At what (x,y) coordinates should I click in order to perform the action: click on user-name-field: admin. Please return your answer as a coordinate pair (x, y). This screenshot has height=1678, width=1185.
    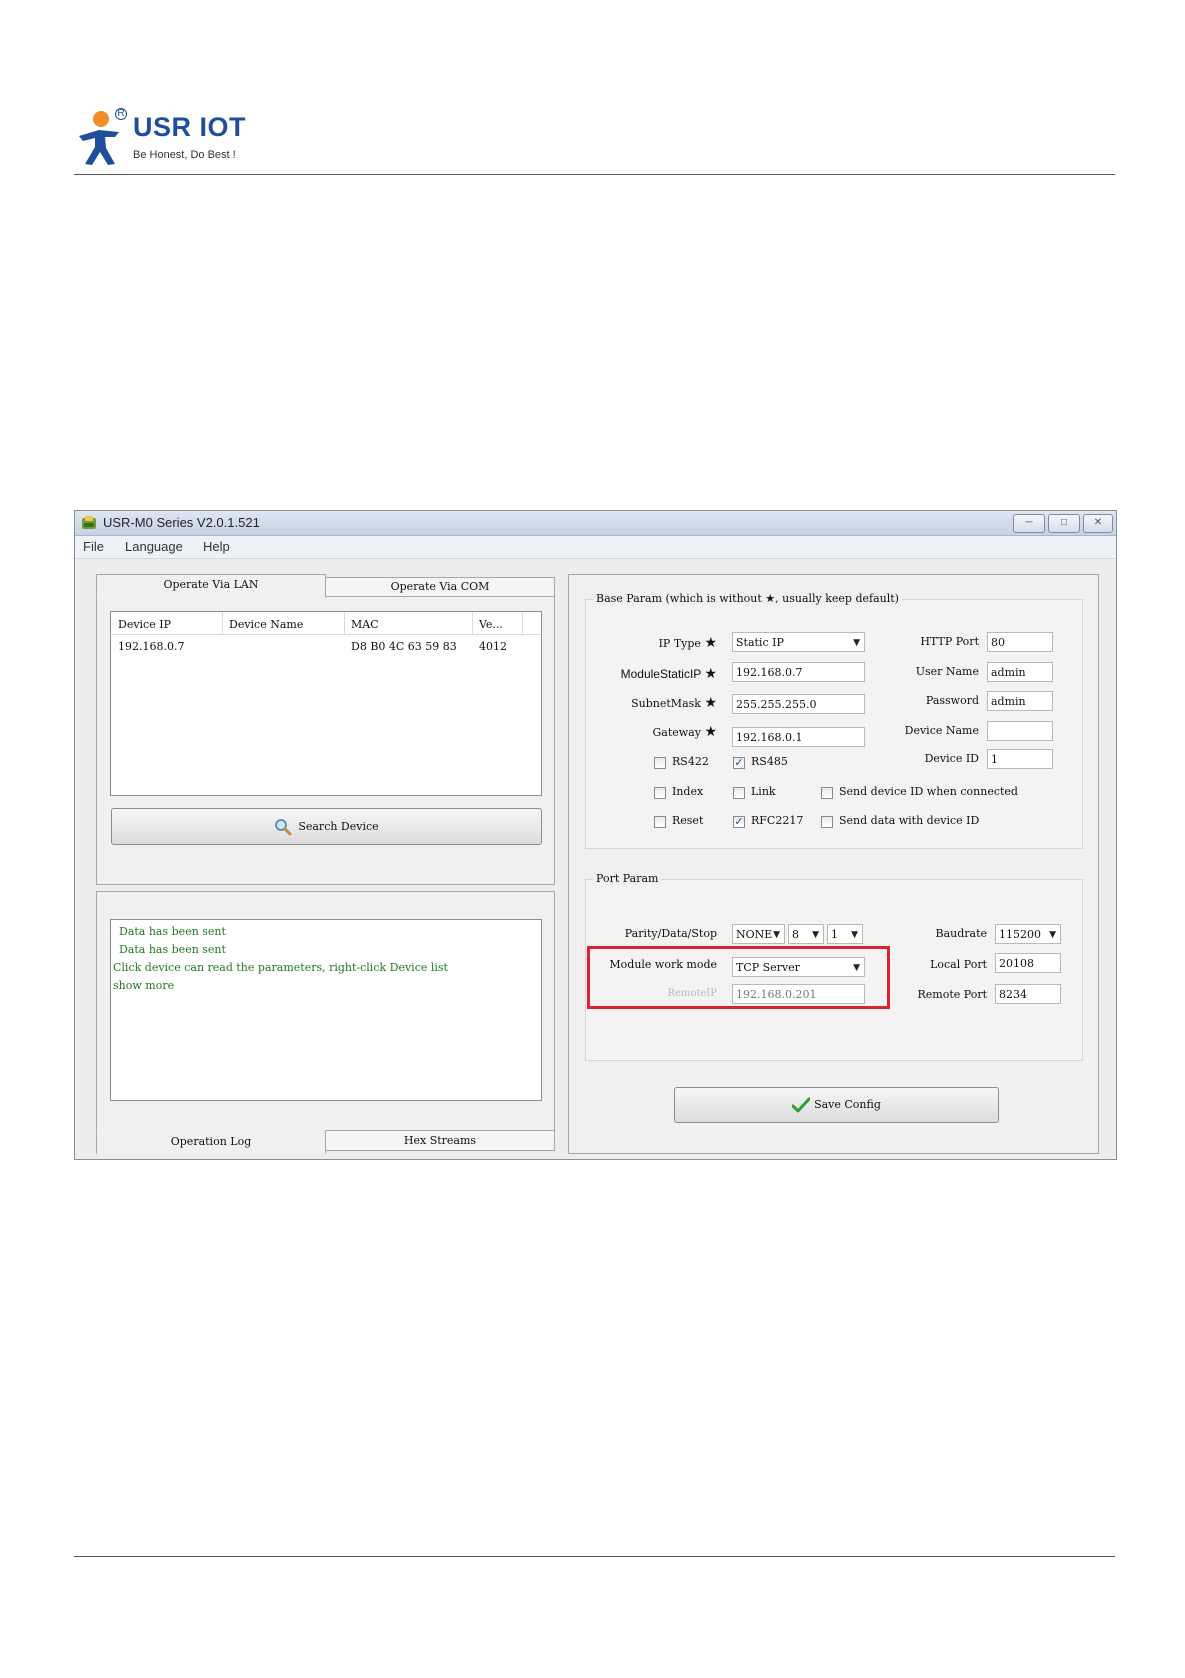
    Looking at the image, I should click on (1020, 672).